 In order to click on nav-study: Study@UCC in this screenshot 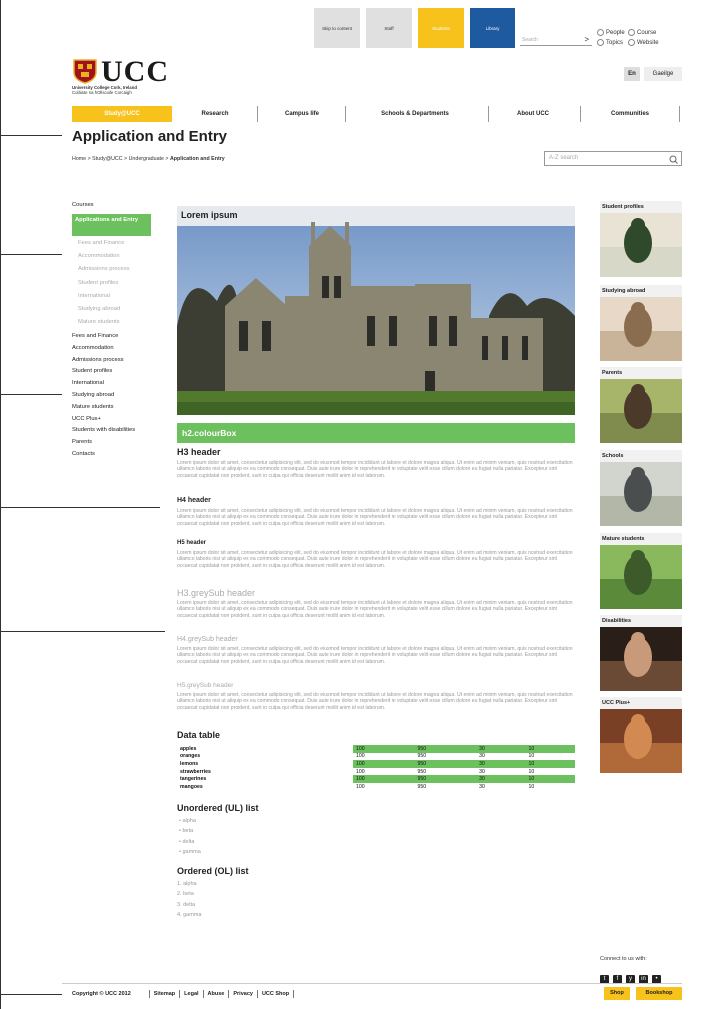, I will do `click(122, 114)`.